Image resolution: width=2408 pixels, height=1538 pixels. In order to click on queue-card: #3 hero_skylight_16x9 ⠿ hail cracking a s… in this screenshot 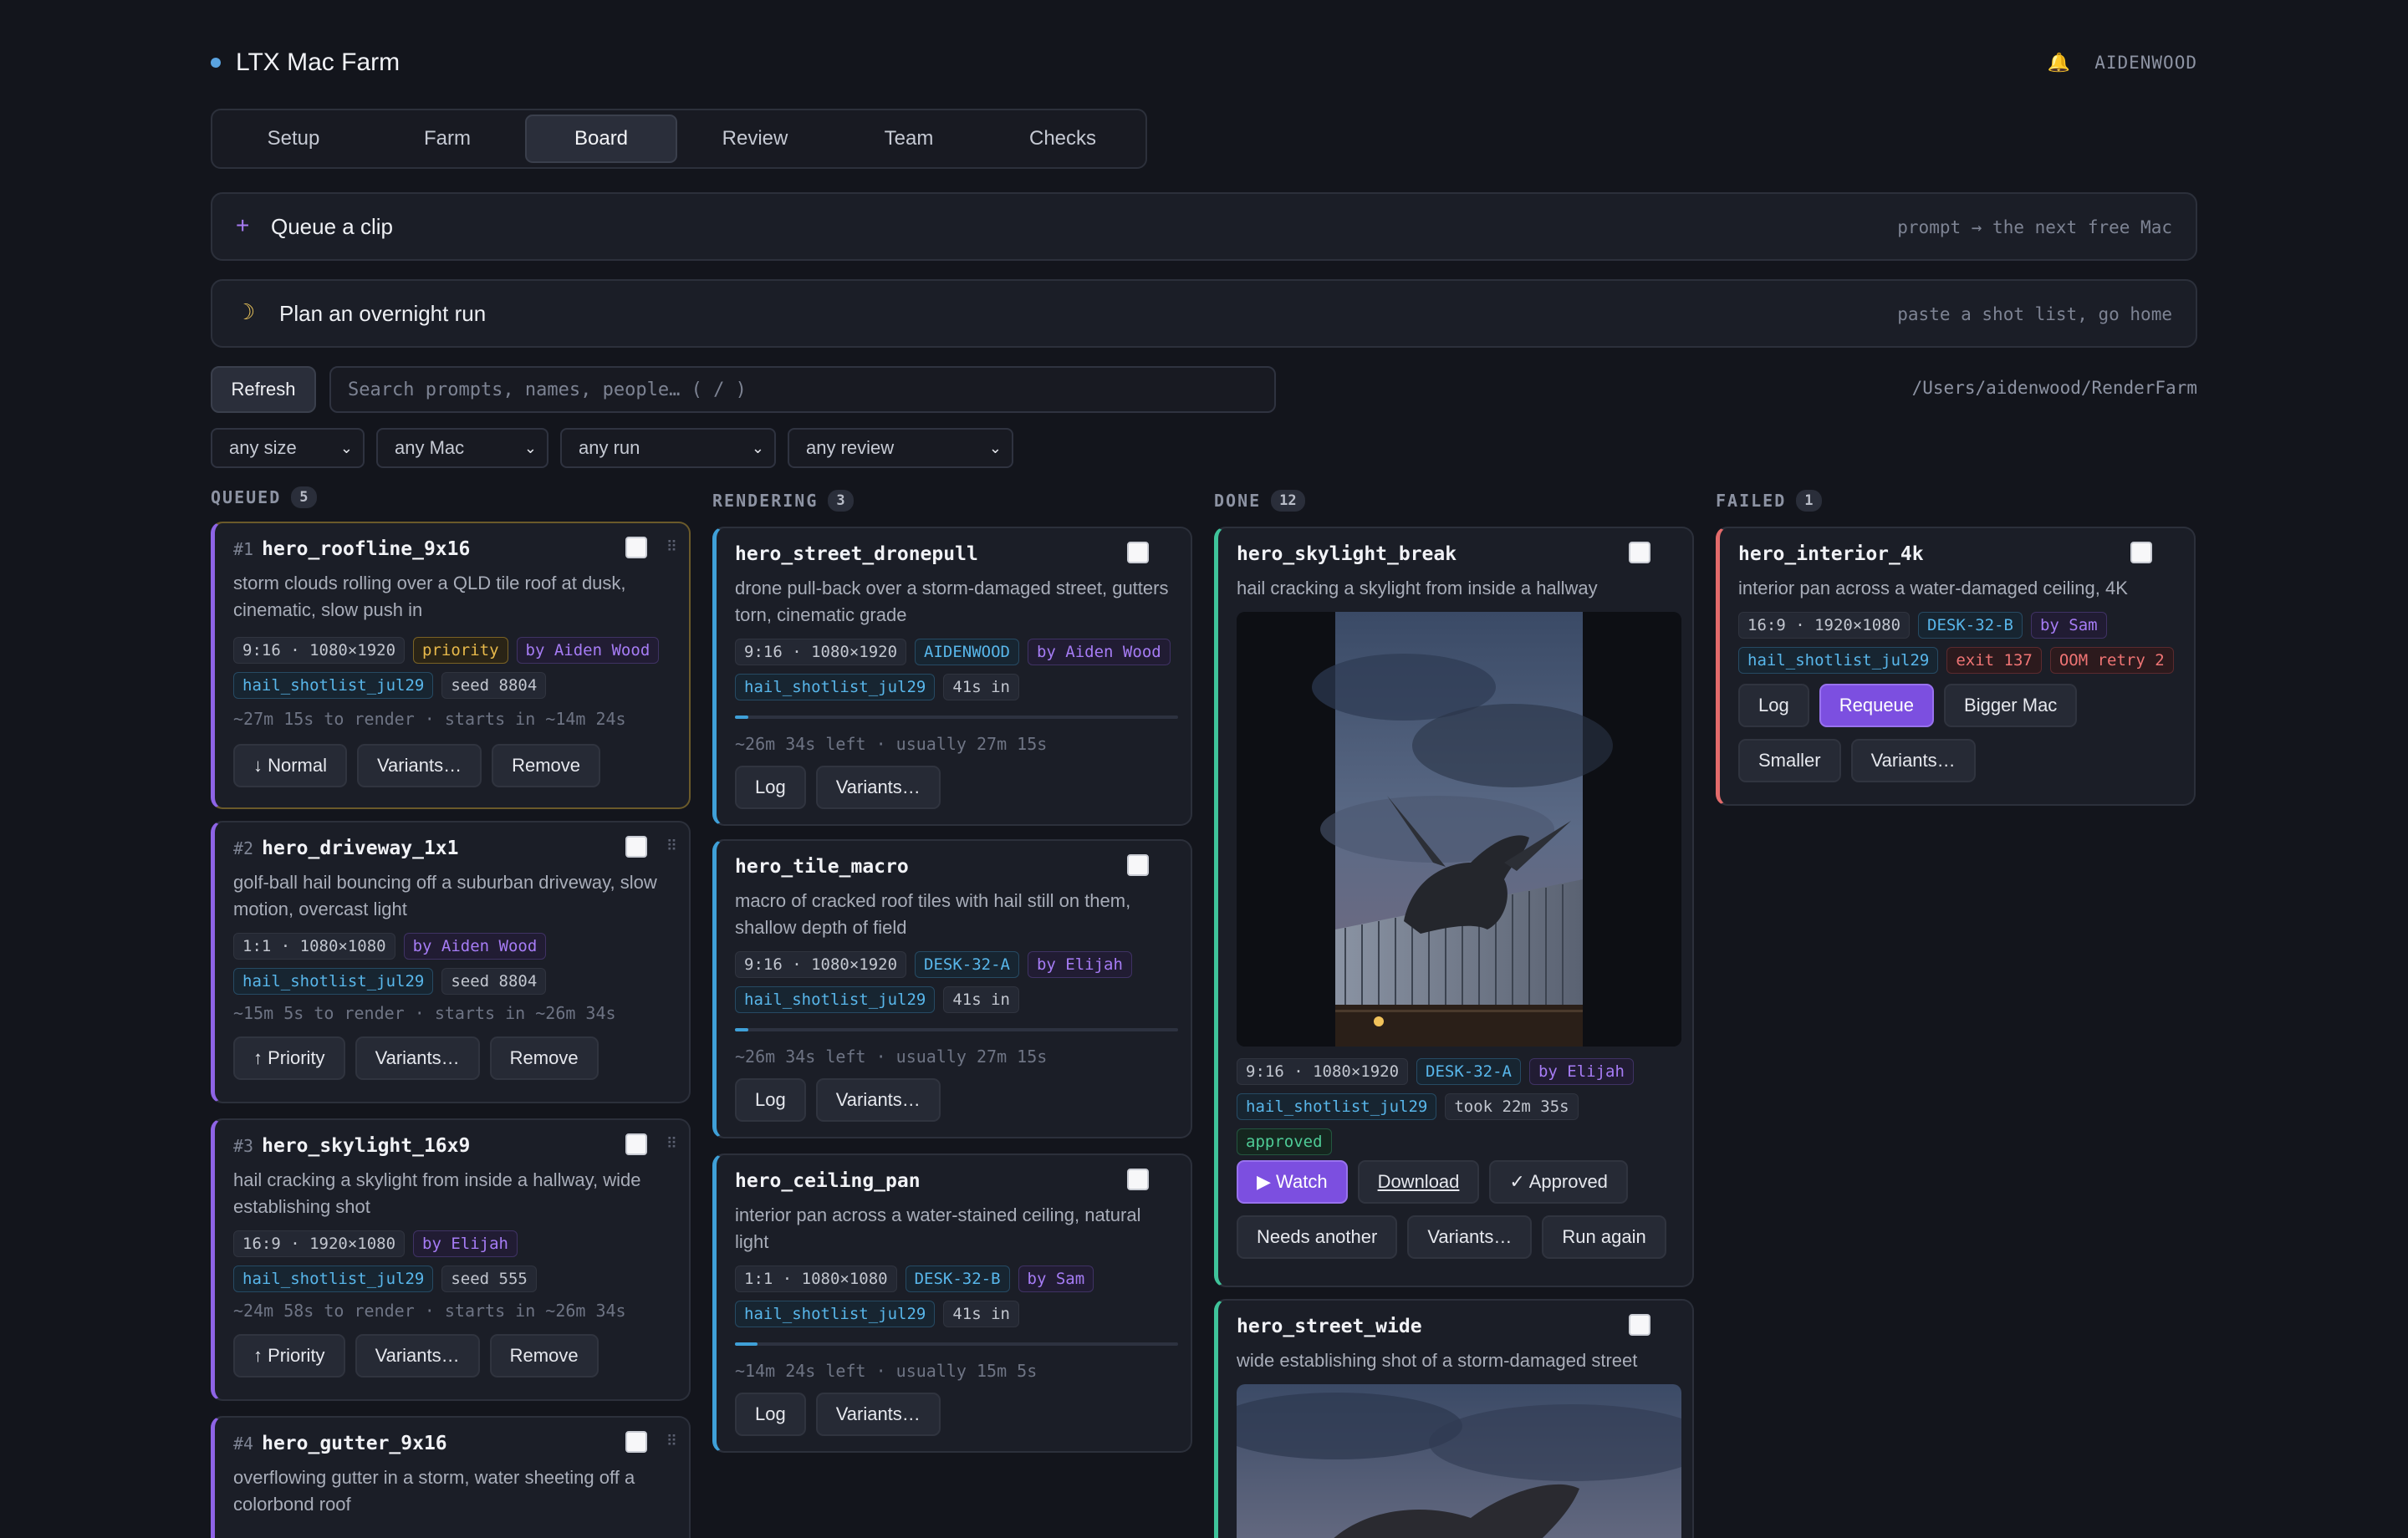, I will do `click(451, 1260)`.